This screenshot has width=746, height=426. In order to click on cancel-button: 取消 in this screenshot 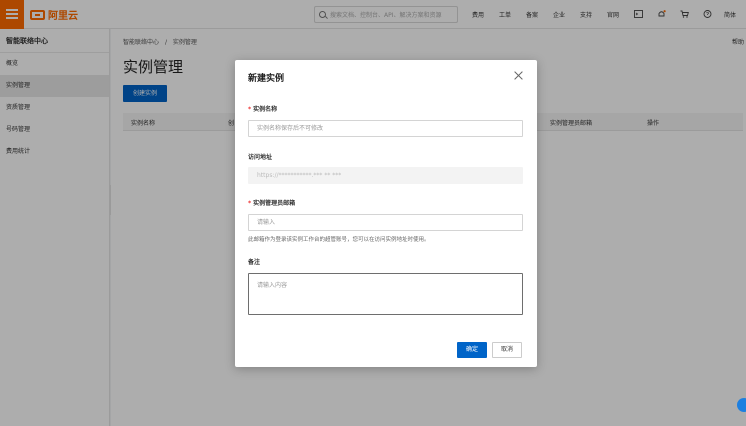, I will do `click(507, 350)`.